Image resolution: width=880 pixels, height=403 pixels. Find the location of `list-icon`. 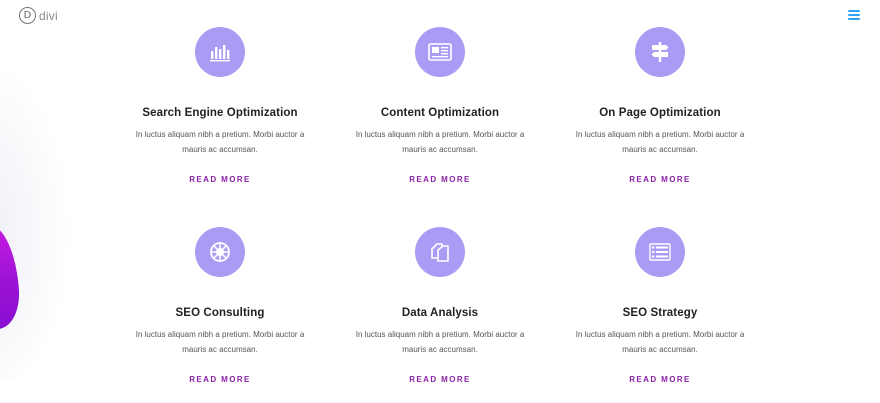

list-icon is located at coordinates (660, 252).